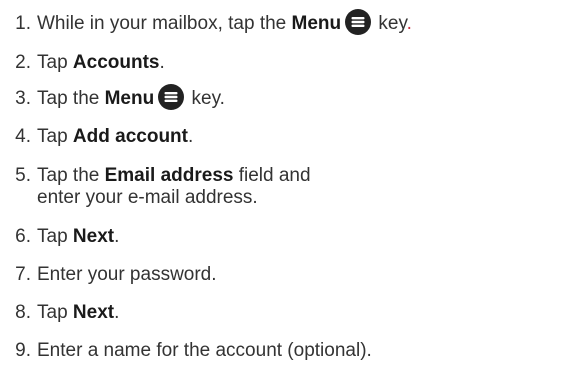  What do you see at coordinates (23, 236) in the screenshot?
I see `step-number: 6.` at bounding box center [23, 236].